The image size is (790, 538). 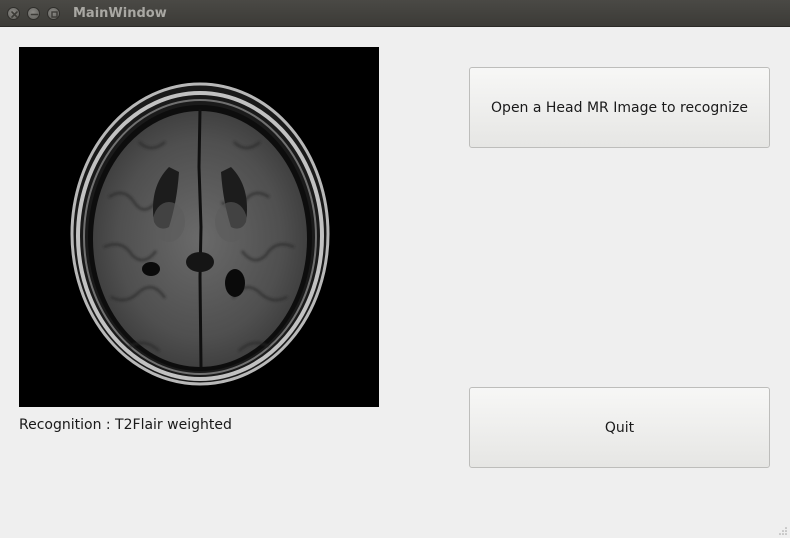 I want to click on resize-grip-icon, so click(x=783, y=531).